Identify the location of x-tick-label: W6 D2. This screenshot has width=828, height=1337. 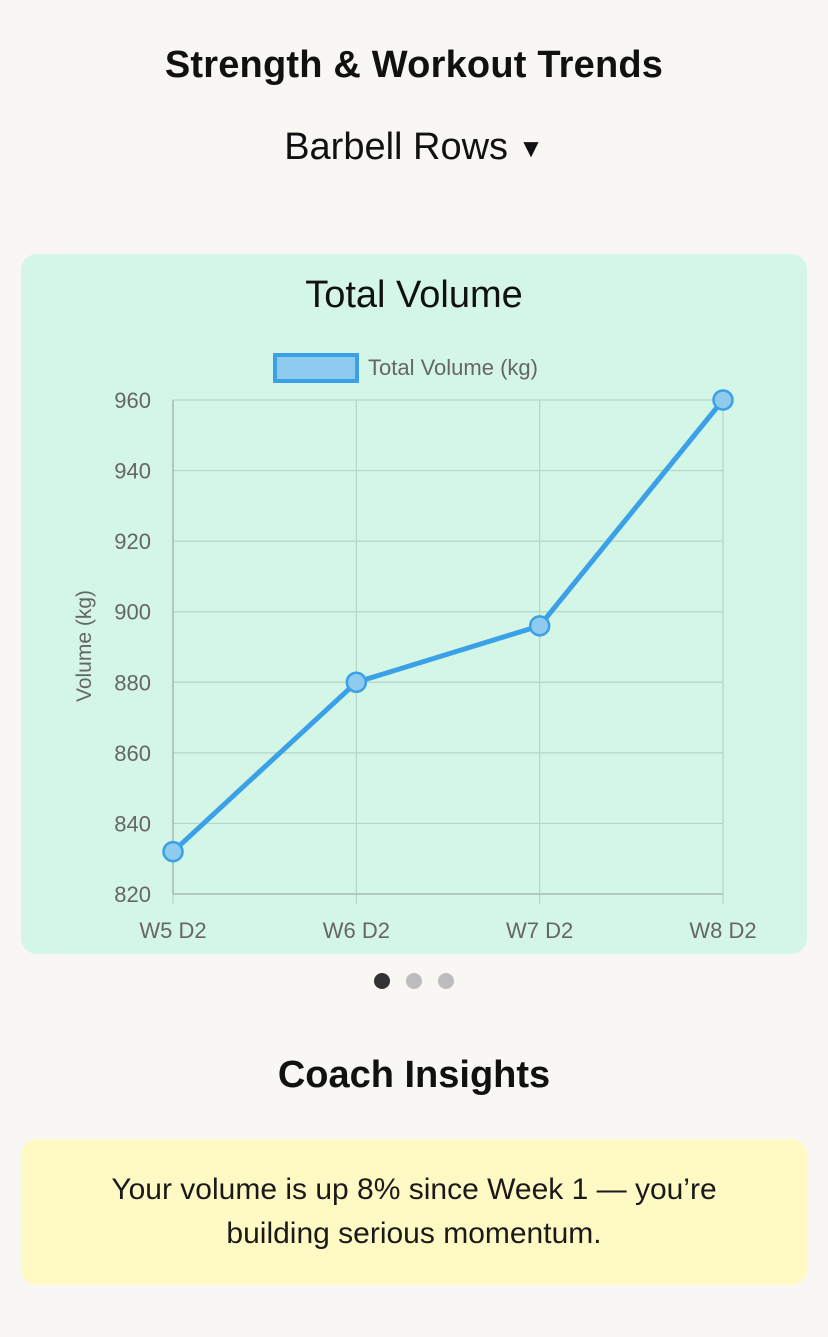
(356, 930).